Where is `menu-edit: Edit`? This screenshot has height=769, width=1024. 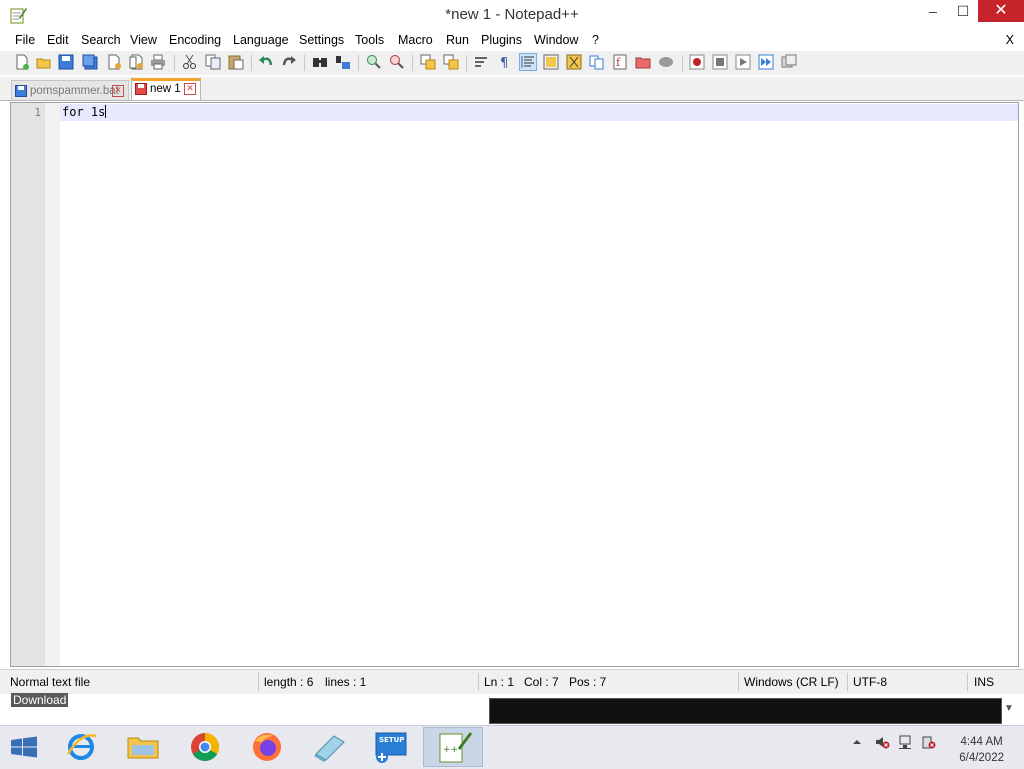 menu-edit: Edit is located at coordinates (58, 40).